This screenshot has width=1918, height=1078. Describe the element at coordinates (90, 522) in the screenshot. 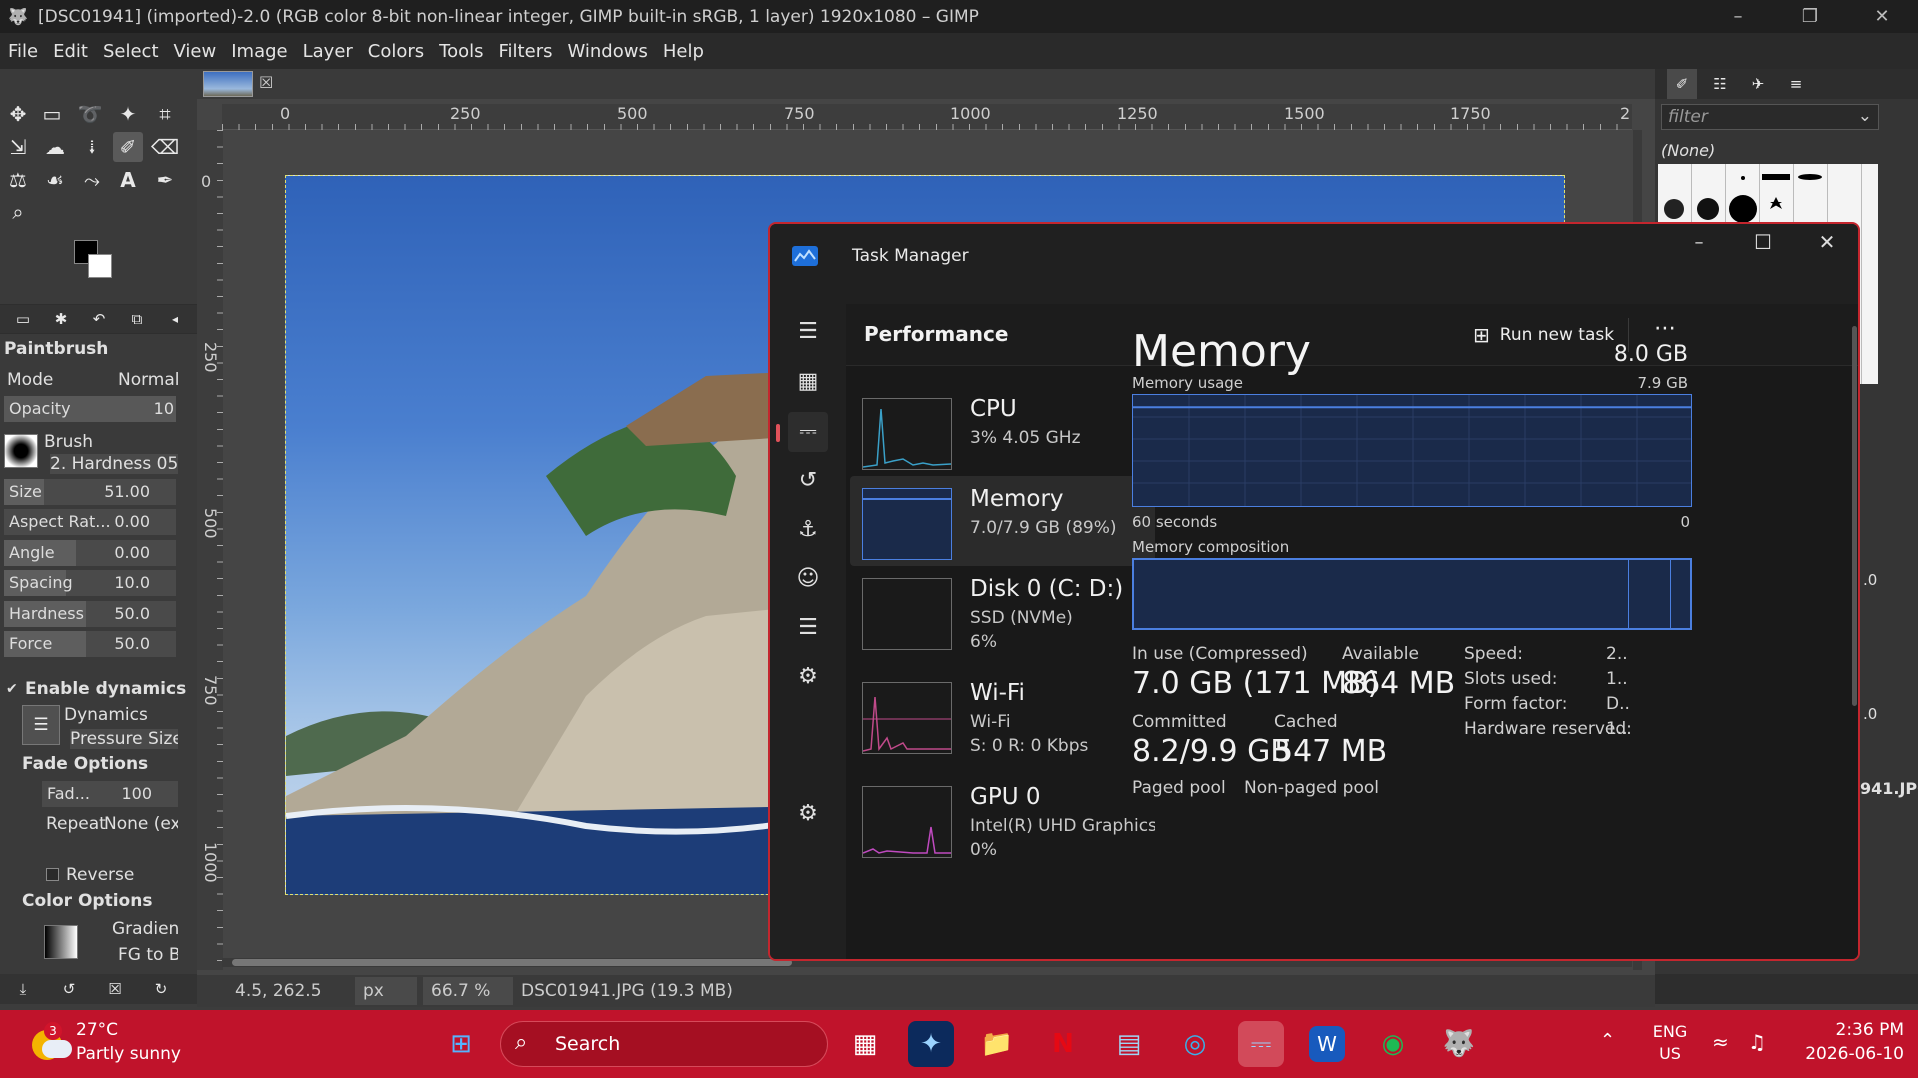

I see `aspect-slider: Aspect Rat... 0.00` at that location.